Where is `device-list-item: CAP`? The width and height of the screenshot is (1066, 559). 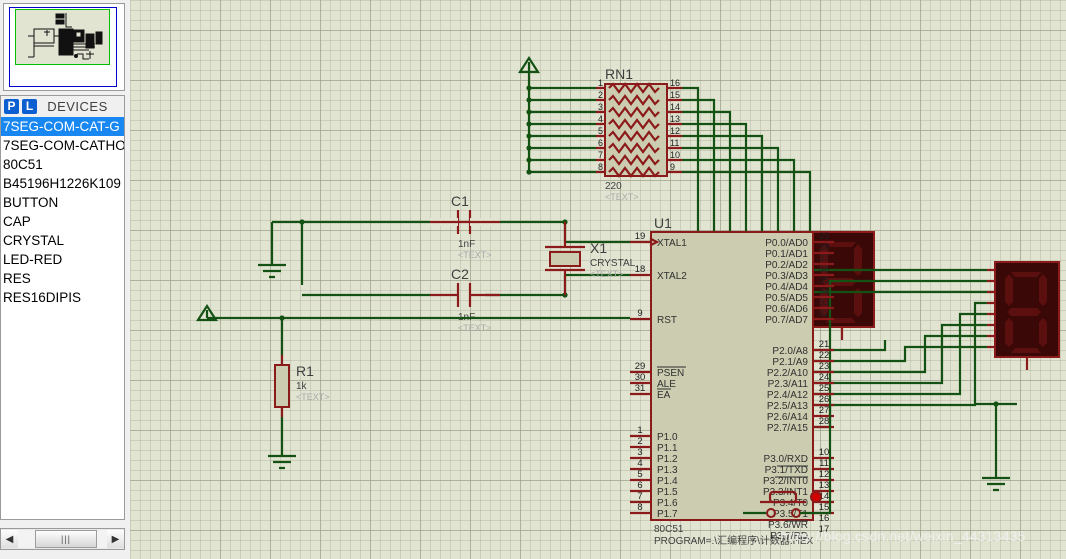 device-list-item: CAP is located at coordinates (62, 221).